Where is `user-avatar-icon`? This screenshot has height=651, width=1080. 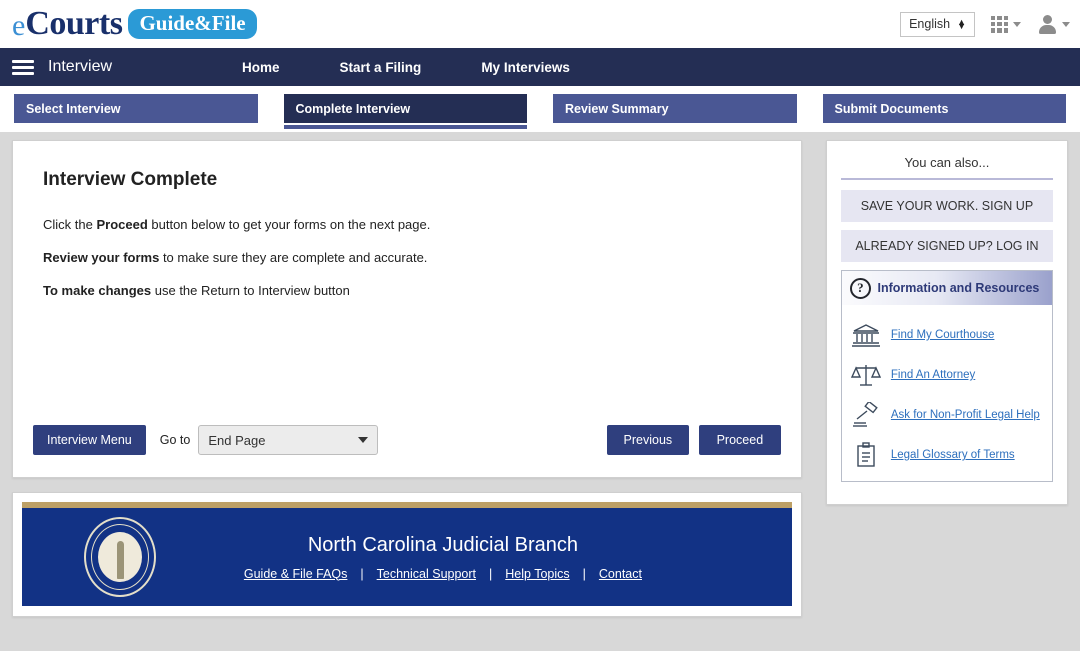 user-avatar-icon is located at coordinates (1047, 24).